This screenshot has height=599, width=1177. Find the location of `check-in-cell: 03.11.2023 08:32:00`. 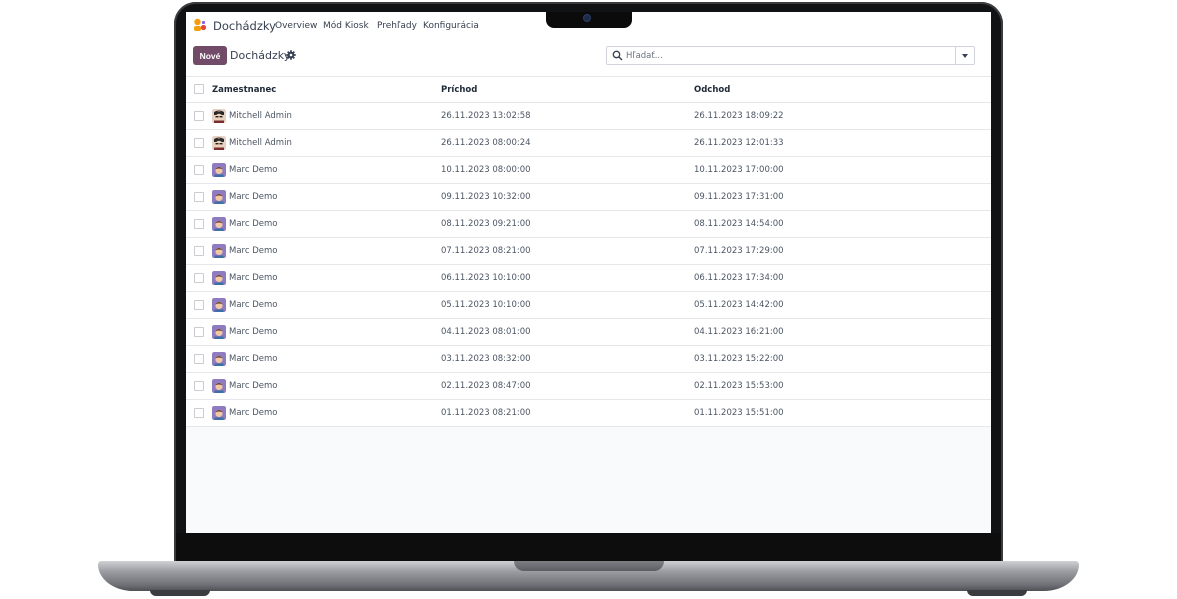

check-in-cell: 03.11.2023 08:32:00 is located at coordinates (567, 359).